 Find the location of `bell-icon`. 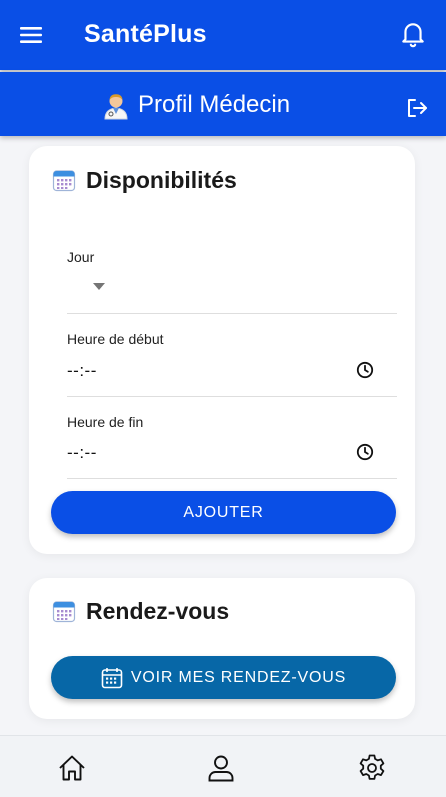

bell-icon is located at coordinates (413, 34).